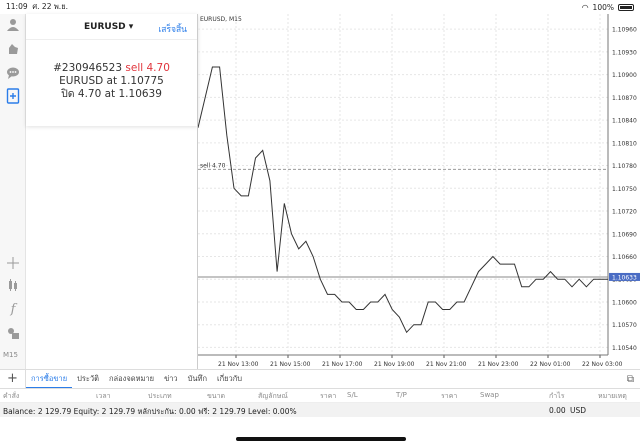  What do you see at coordinates (489, 395) in the screenshot?
I see `col-swap: Swap` at bounding box center [489, 395].